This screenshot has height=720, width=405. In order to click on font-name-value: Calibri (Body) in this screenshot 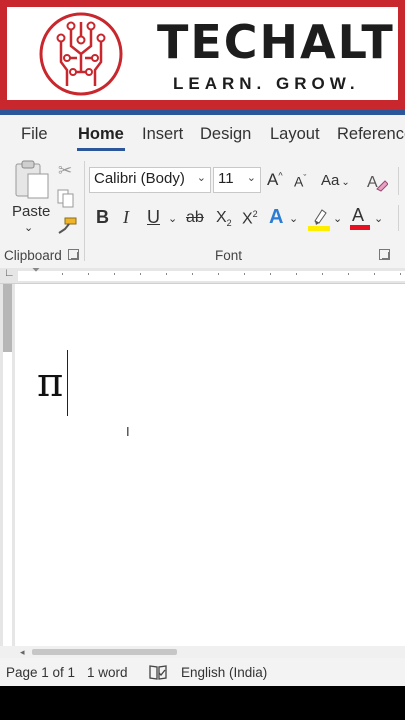, I will do `click(139, 178)`.